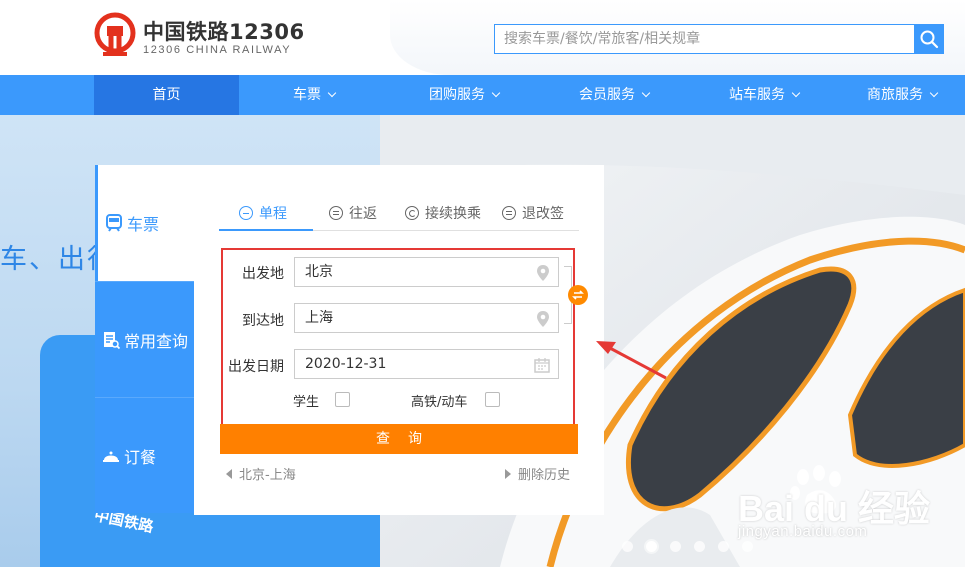 The width and height of the screenshot is (965, 567). I want to click on railway-logo-icon, so click(115, 35).